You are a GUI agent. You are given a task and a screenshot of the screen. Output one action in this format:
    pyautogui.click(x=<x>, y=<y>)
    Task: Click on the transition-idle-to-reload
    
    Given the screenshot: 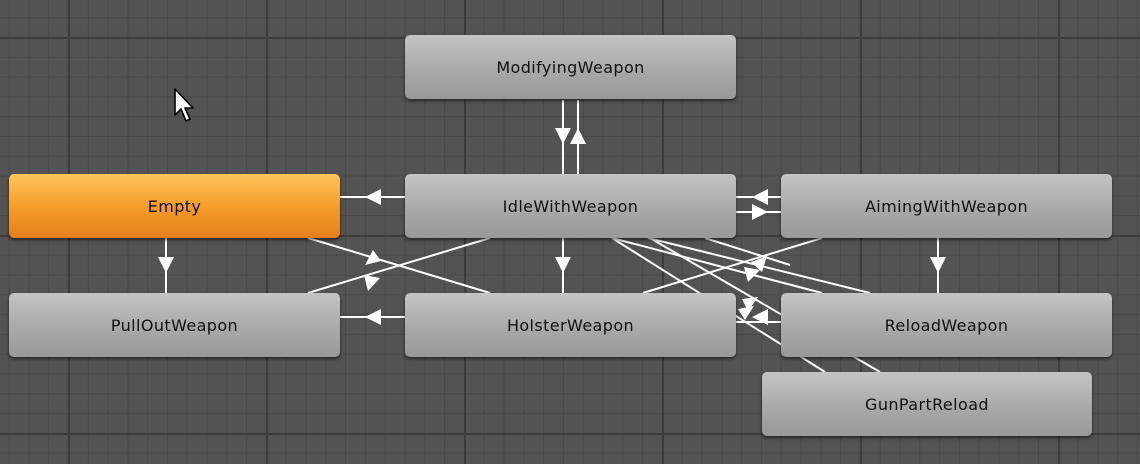 What is the action you would take?
    pyautogui.click(x=717, y=265)
    